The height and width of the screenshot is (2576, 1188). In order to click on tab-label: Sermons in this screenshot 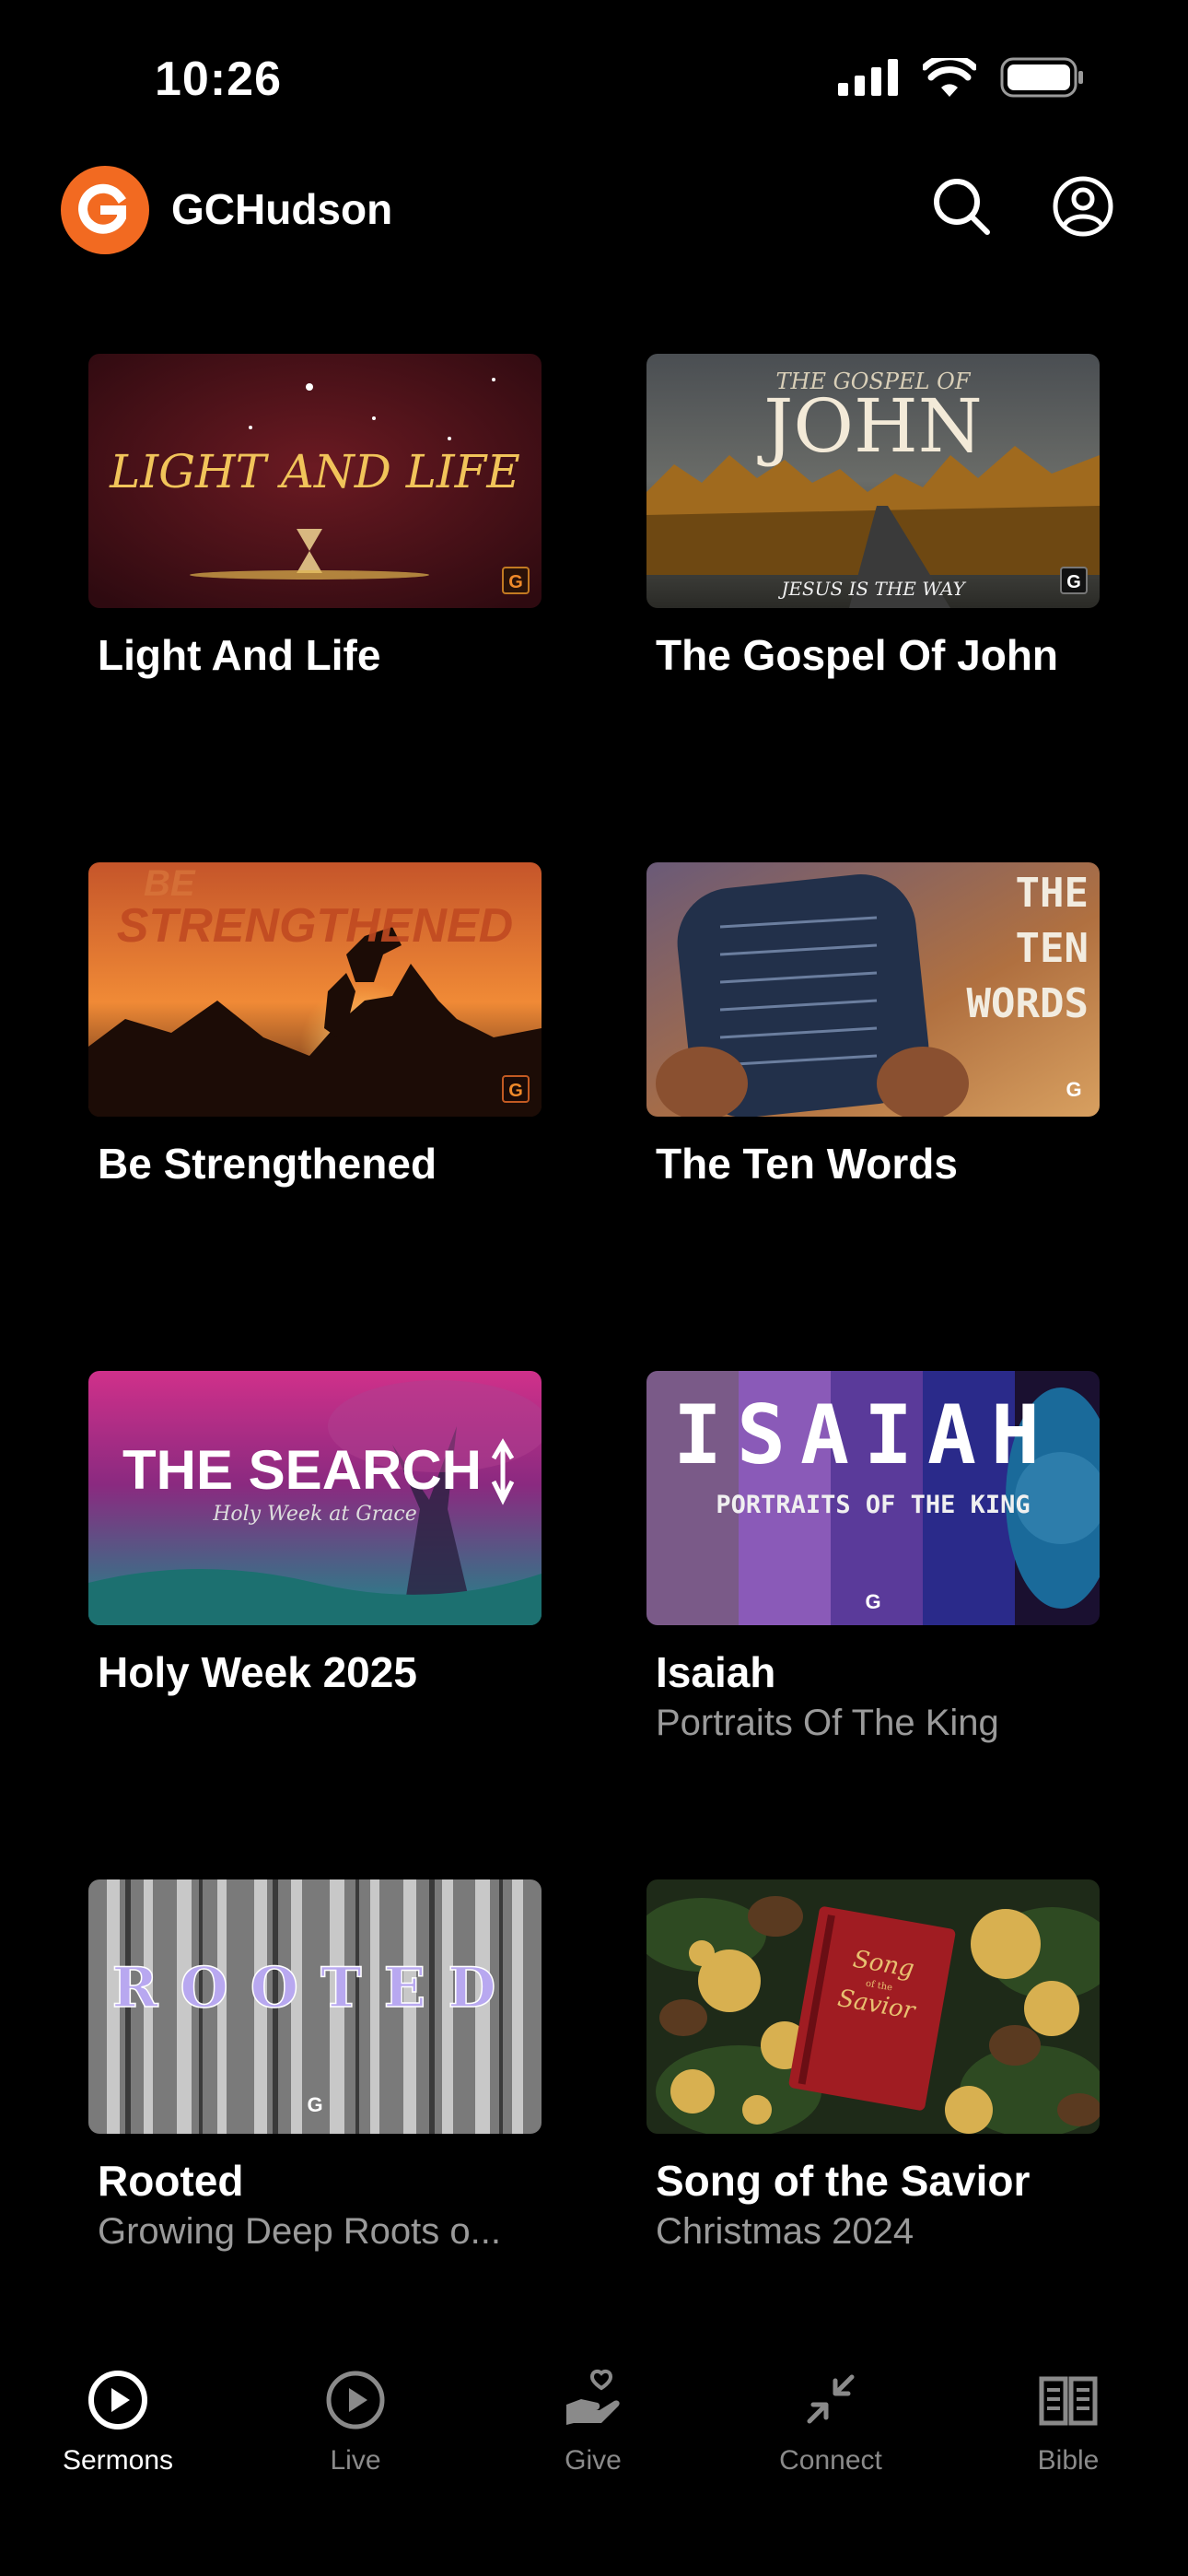, I will do `click(118, 2460)`.